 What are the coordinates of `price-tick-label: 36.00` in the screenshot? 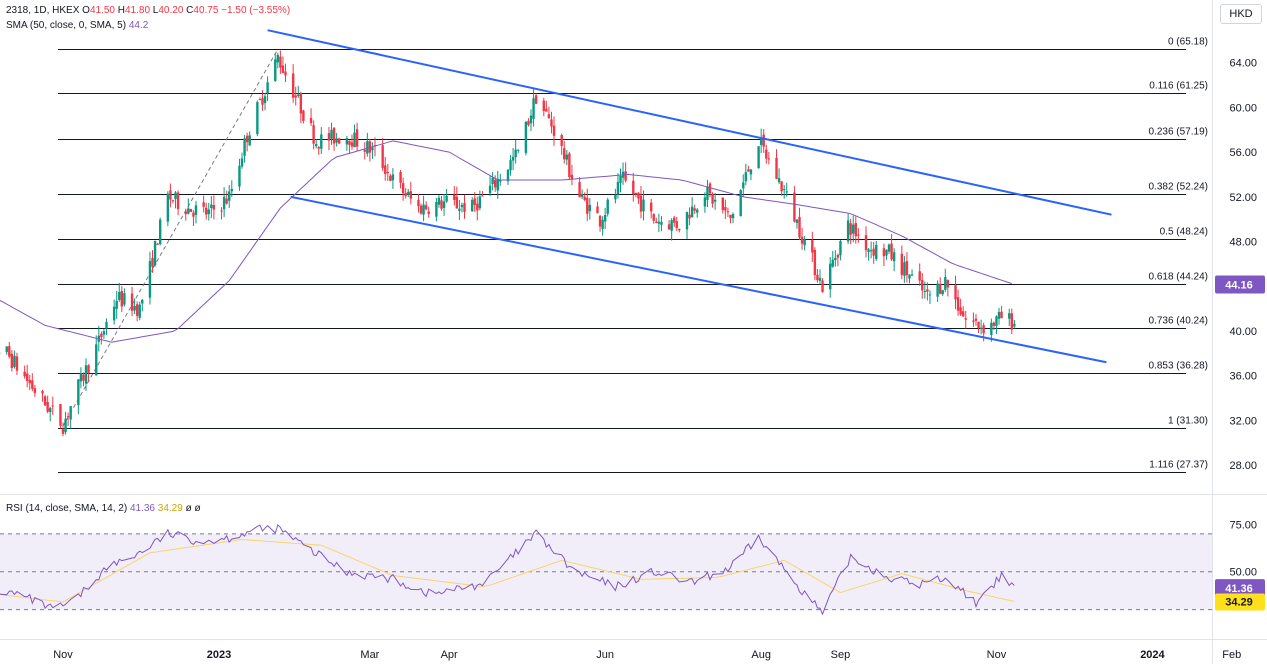 It's located at (1243, 377).